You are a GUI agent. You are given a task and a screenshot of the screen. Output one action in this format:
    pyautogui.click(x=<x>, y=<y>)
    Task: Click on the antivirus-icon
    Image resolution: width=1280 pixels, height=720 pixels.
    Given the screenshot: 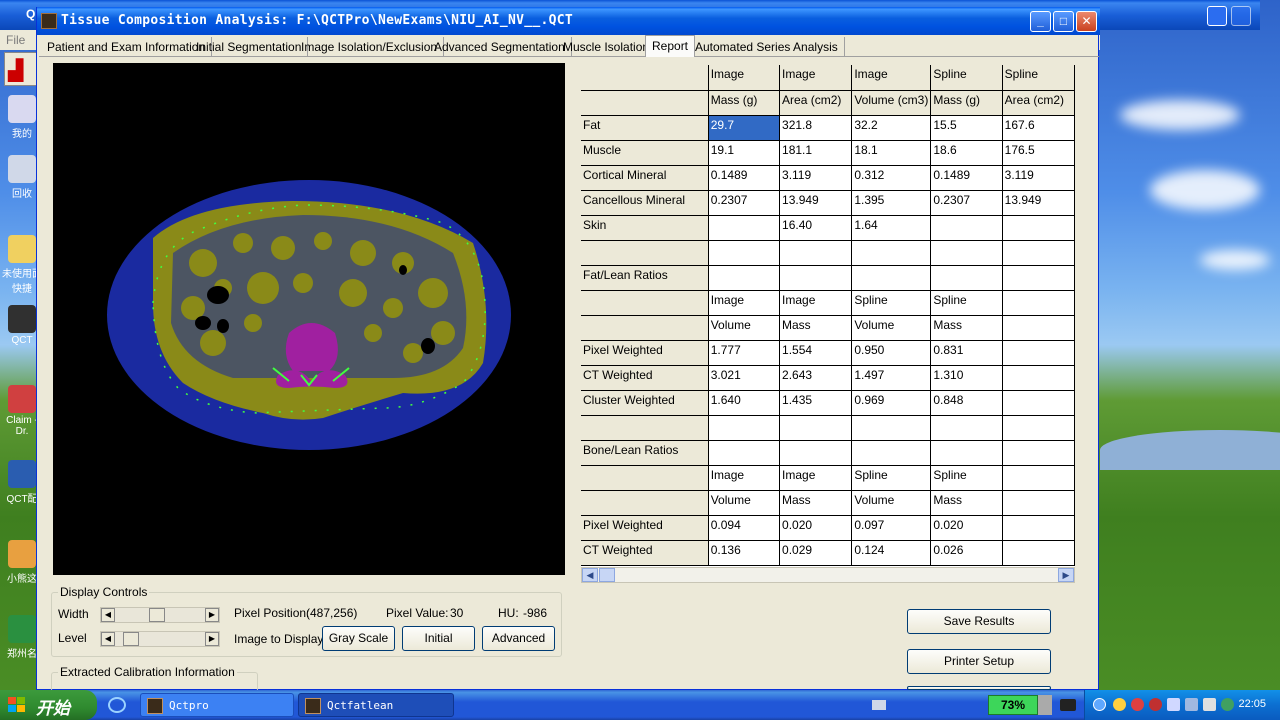 What is the action you would take?
    pyautogui.click(x=1137, y=704)
    